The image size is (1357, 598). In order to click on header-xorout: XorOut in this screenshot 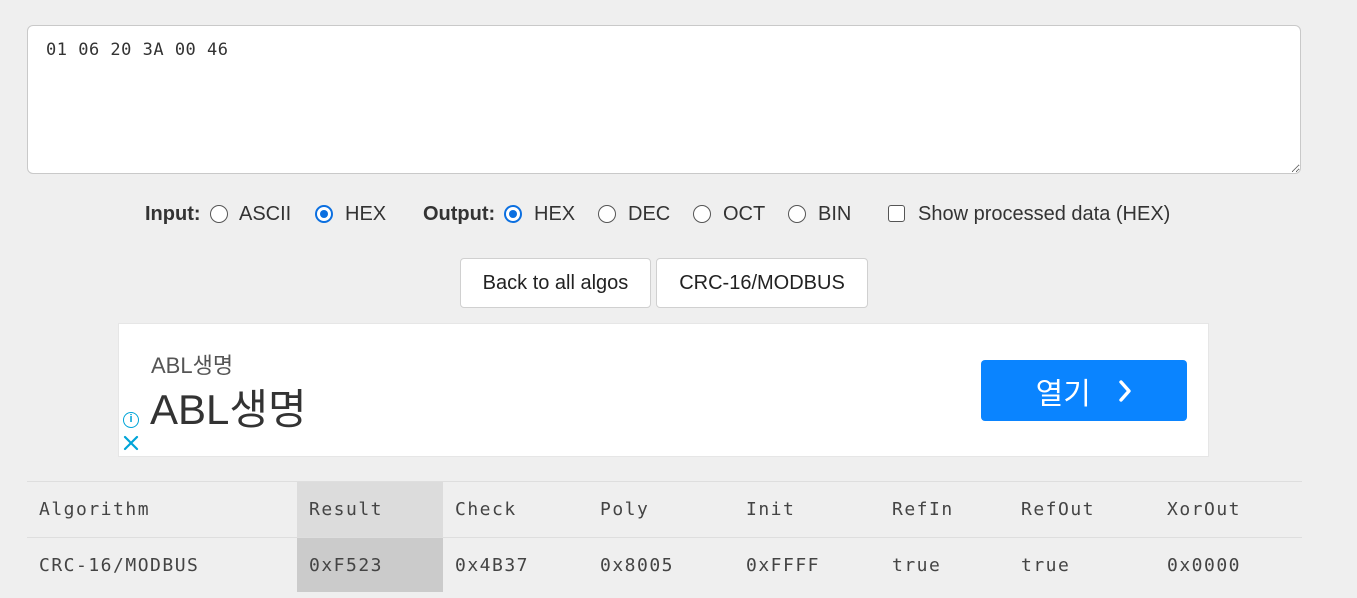, I will do `click(1228, 509)`.